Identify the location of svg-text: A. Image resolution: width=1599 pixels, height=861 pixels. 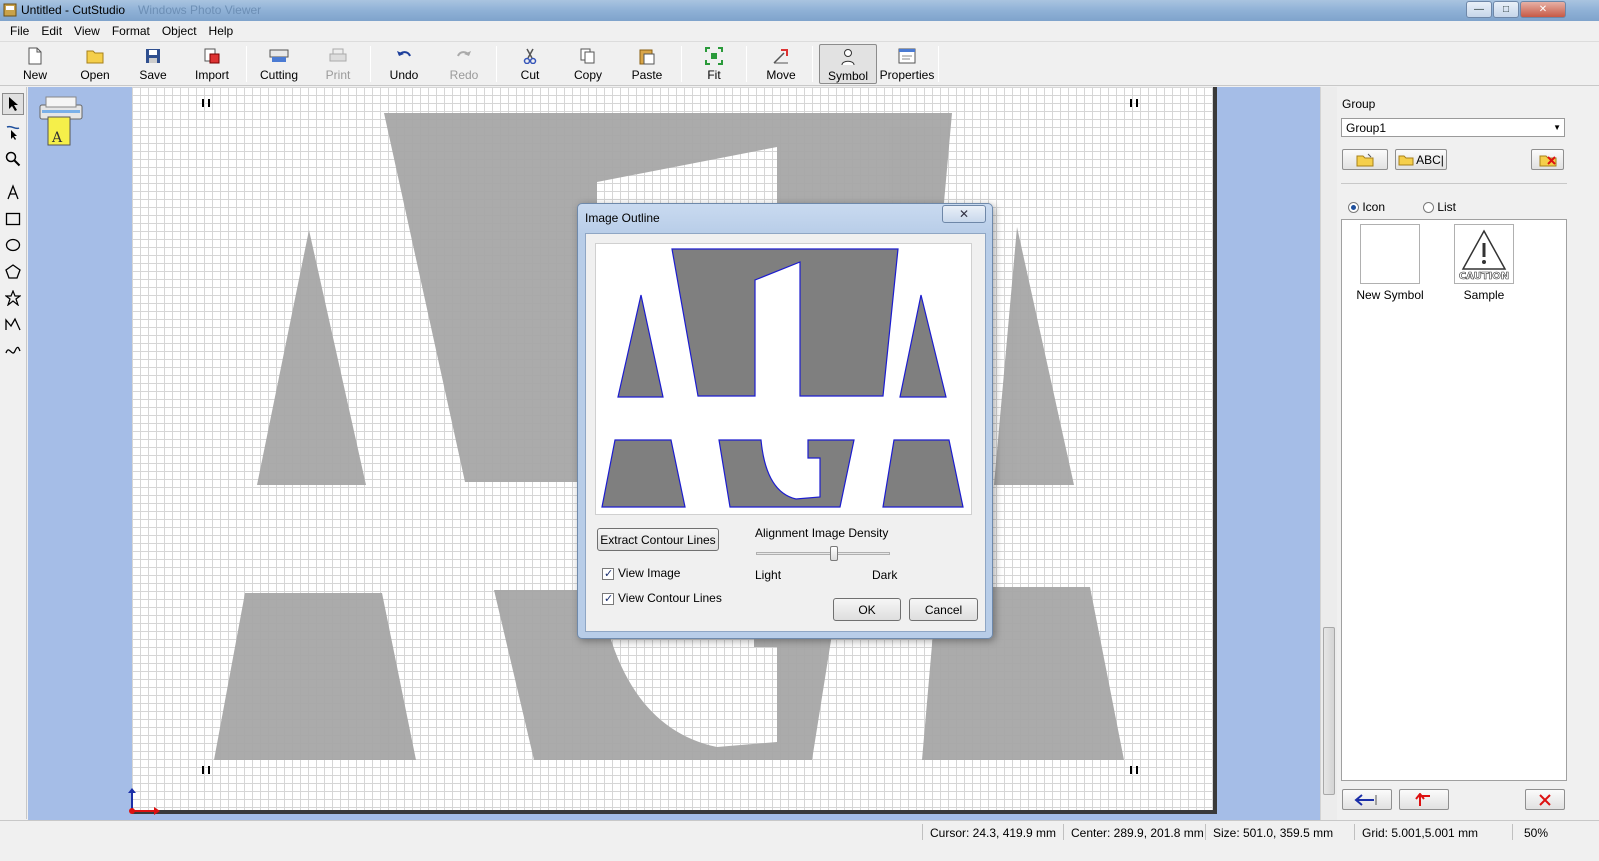
(57, 138).